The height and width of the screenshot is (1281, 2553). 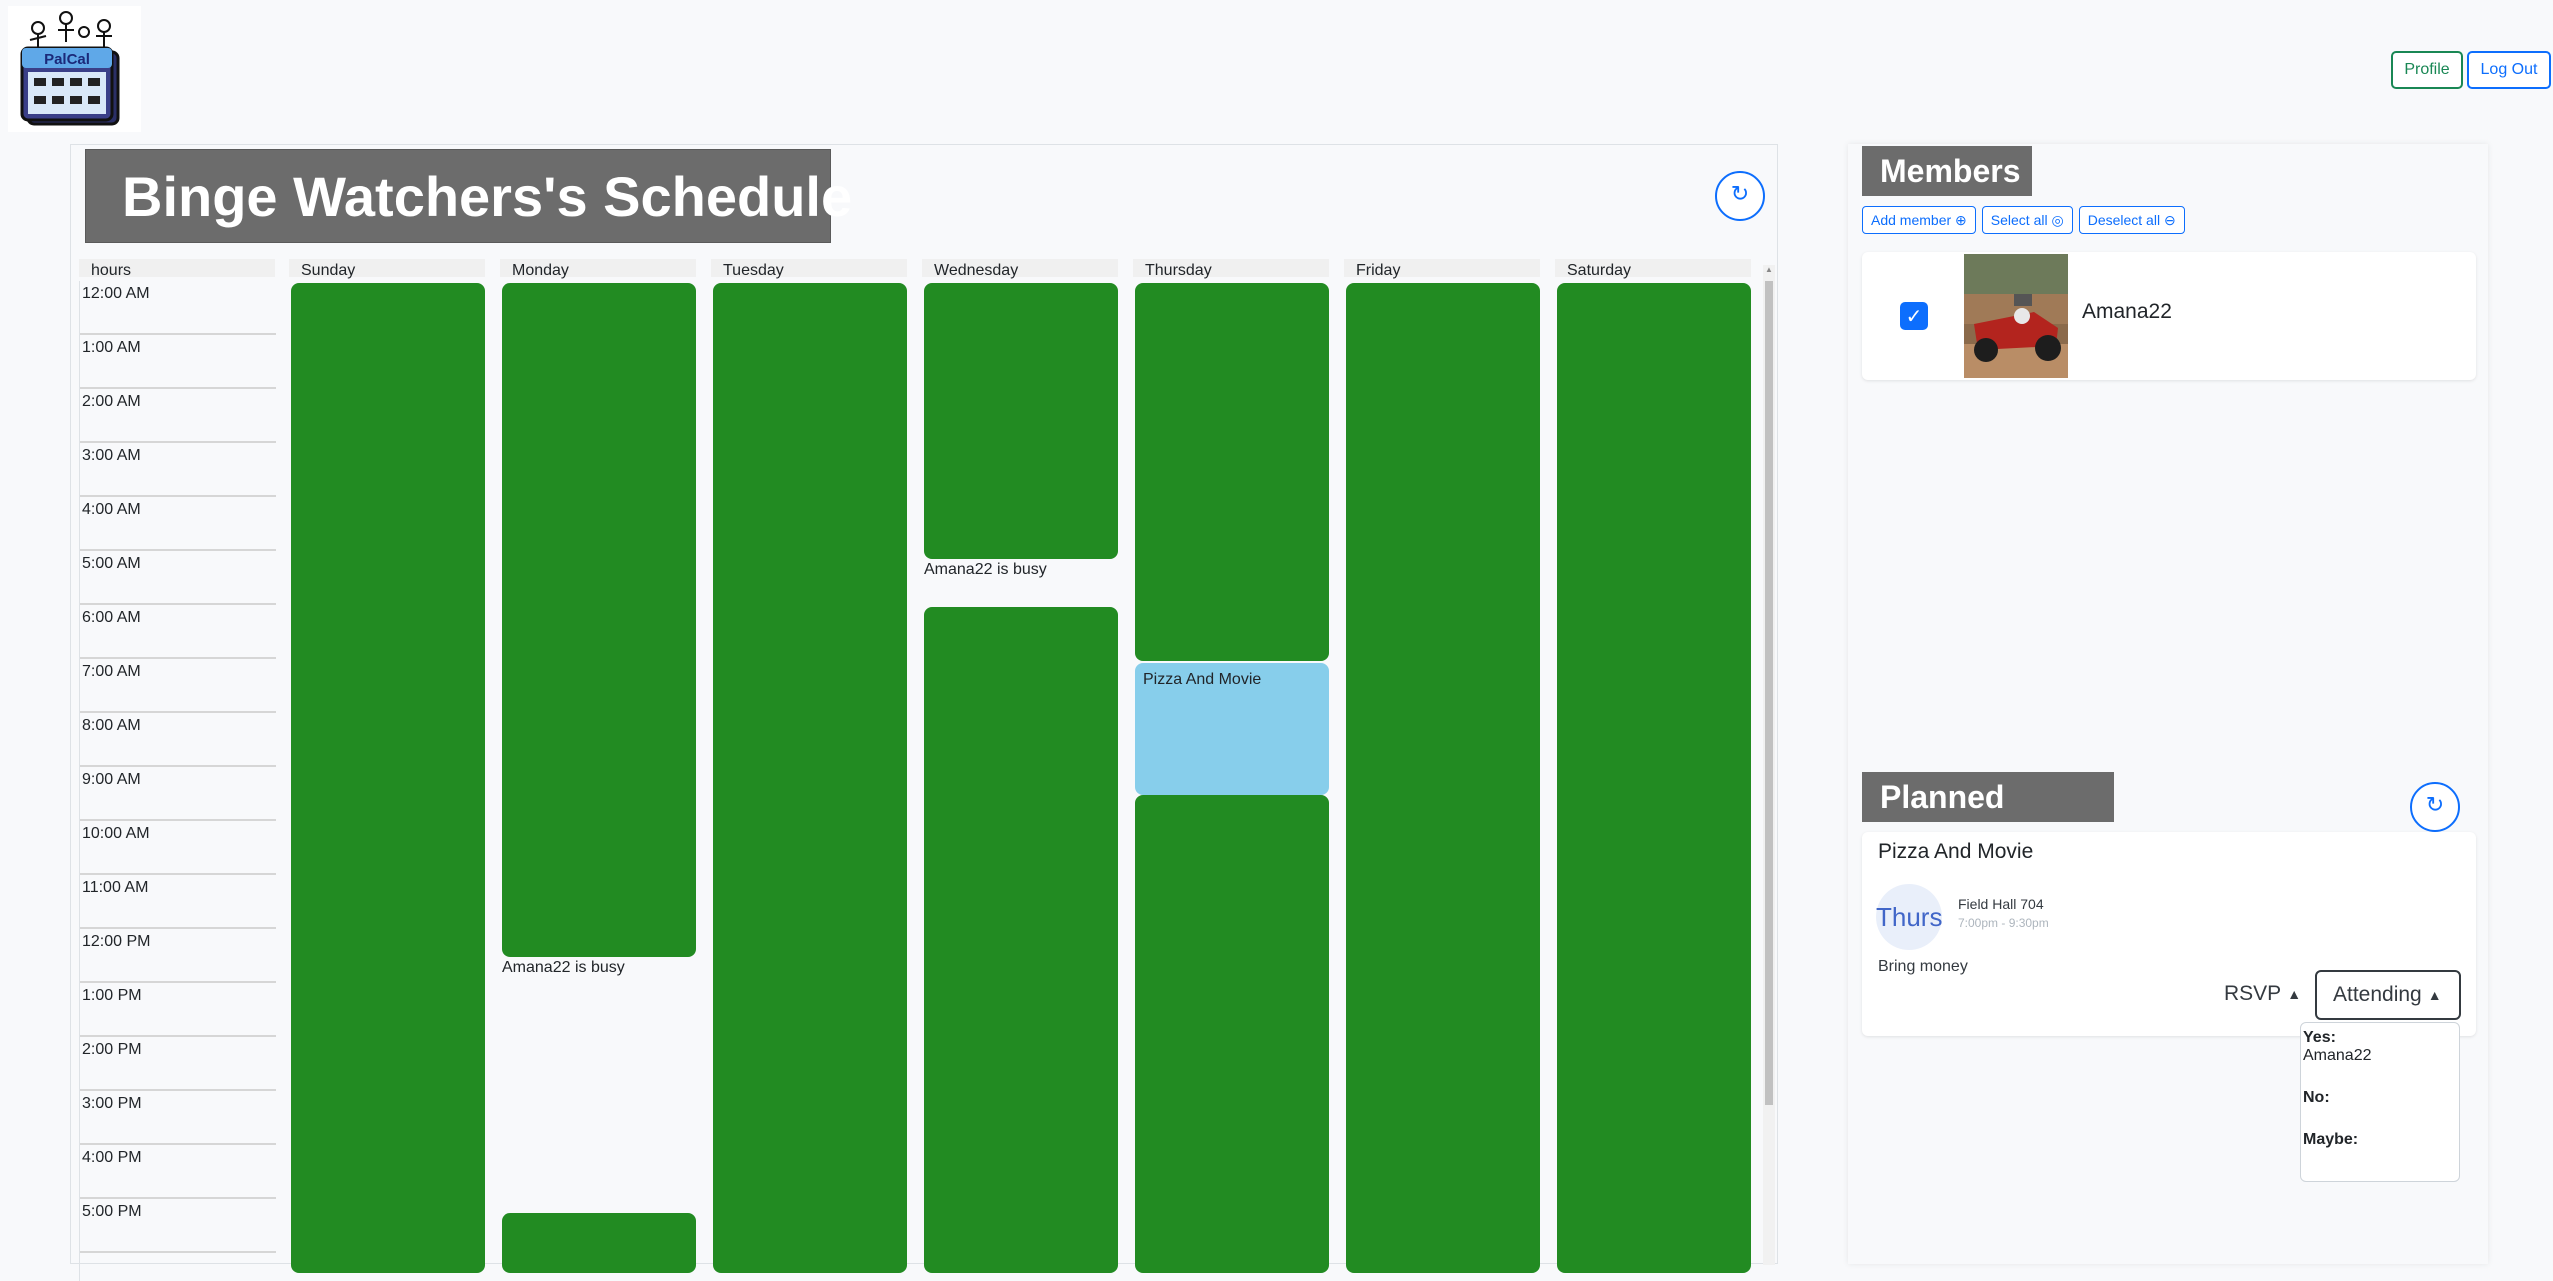 What do you see at coordinates (178, 686) in the screenshot?
I see `hour-slot: 7:00 AM` at bounding box center [178, 686].